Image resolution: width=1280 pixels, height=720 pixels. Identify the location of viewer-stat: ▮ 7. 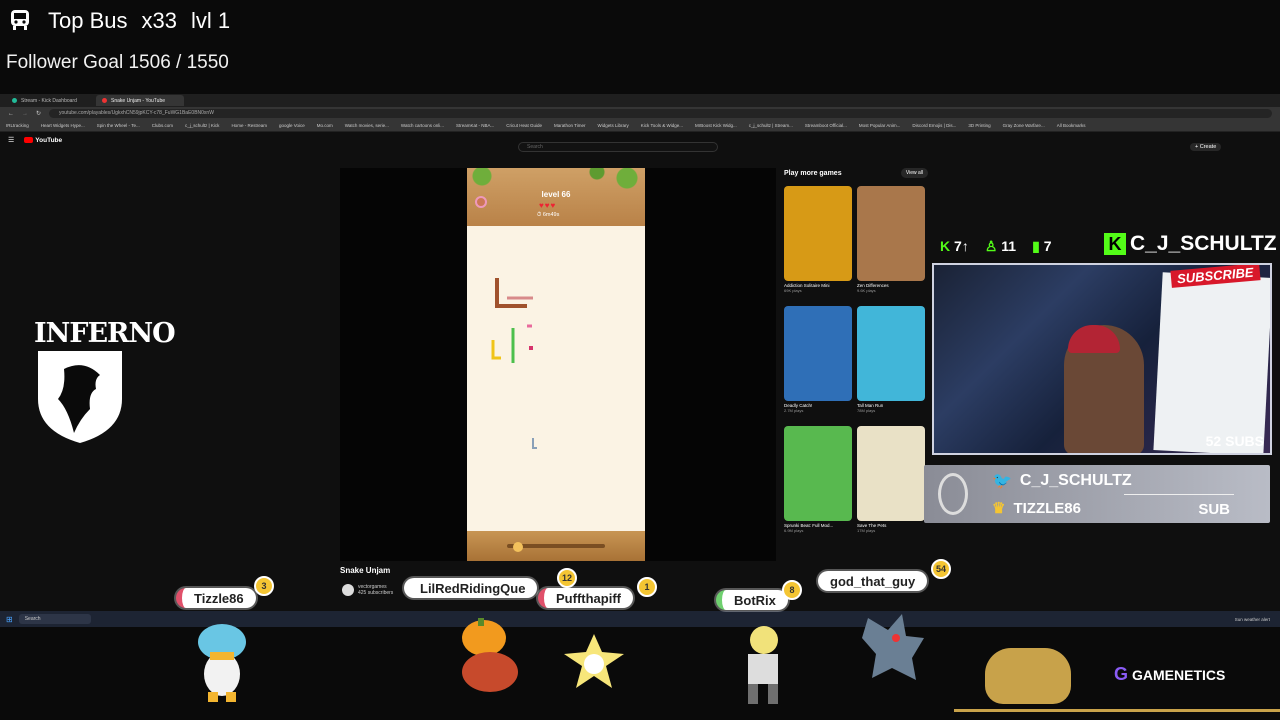
(1042, 246).